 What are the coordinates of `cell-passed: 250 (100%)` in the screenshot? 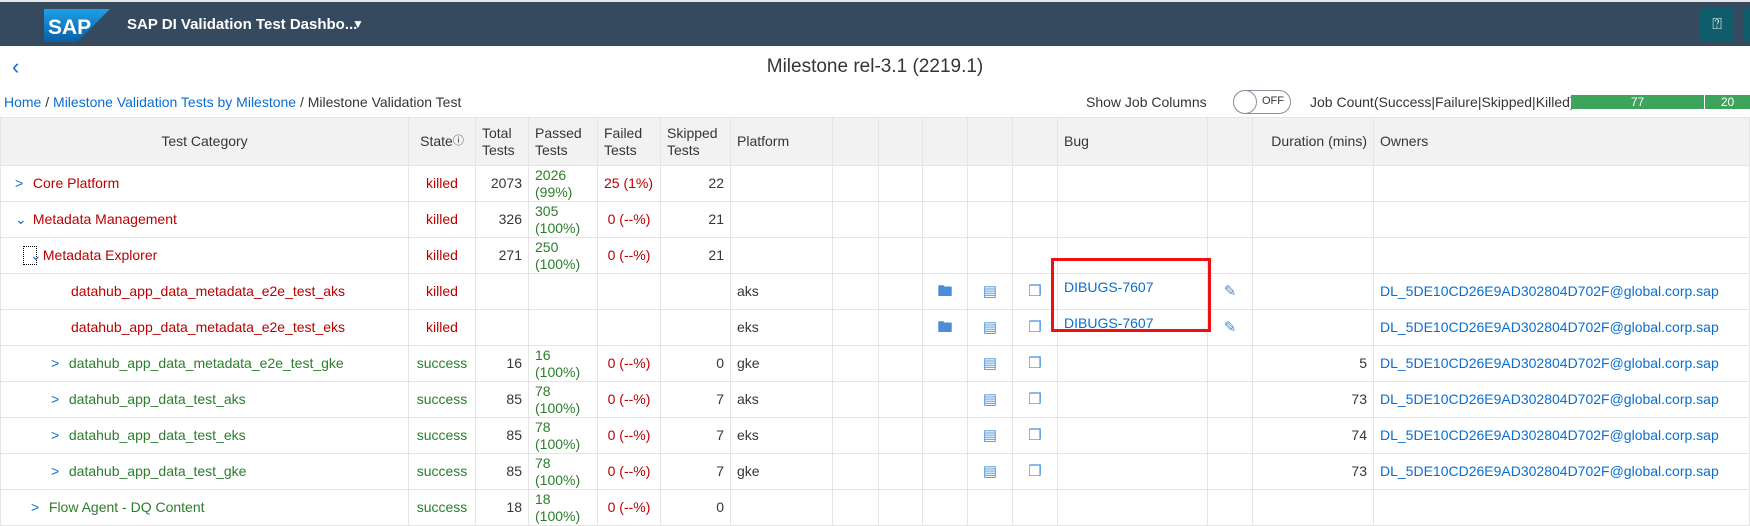 It's located at (563, 255).